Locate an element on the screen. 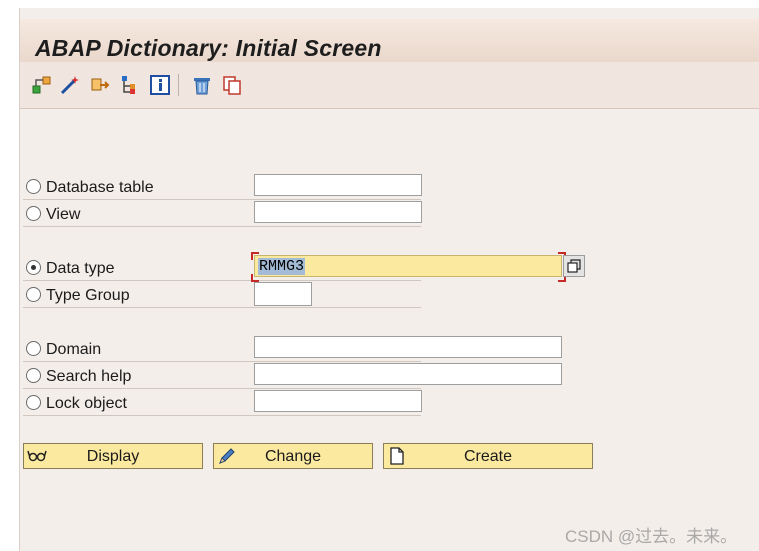  watermark: CSDN @过去。未来。 is located at coordinates (651, 536).